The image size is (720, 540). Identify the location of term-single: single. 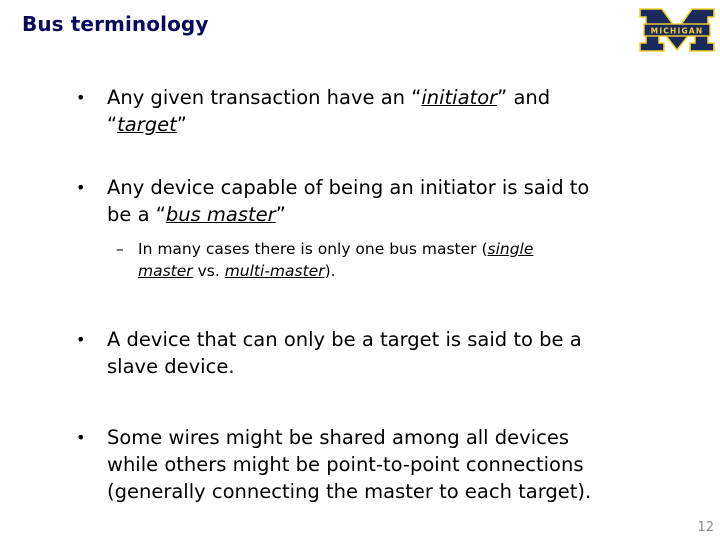
(510, 249).